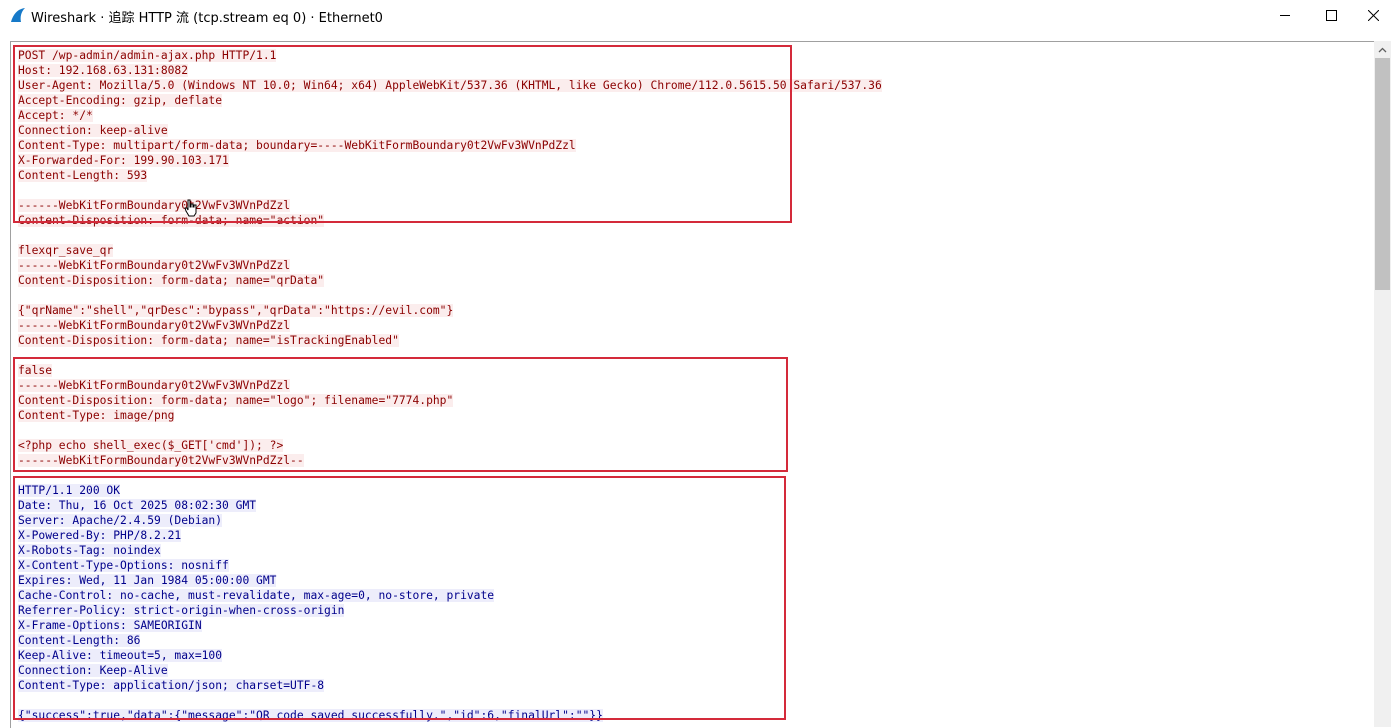 The image size is (1396, 728). What do you see at coordinates (450, 370) in the screenshot?
I see `client-line: false` at bounding box center [450, 370].